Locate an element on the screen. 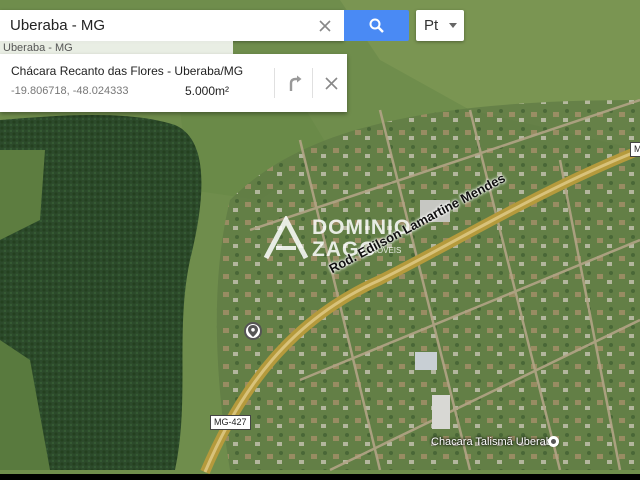  road-shield-mg427: MG-427 is located at coordinates (230, 422).